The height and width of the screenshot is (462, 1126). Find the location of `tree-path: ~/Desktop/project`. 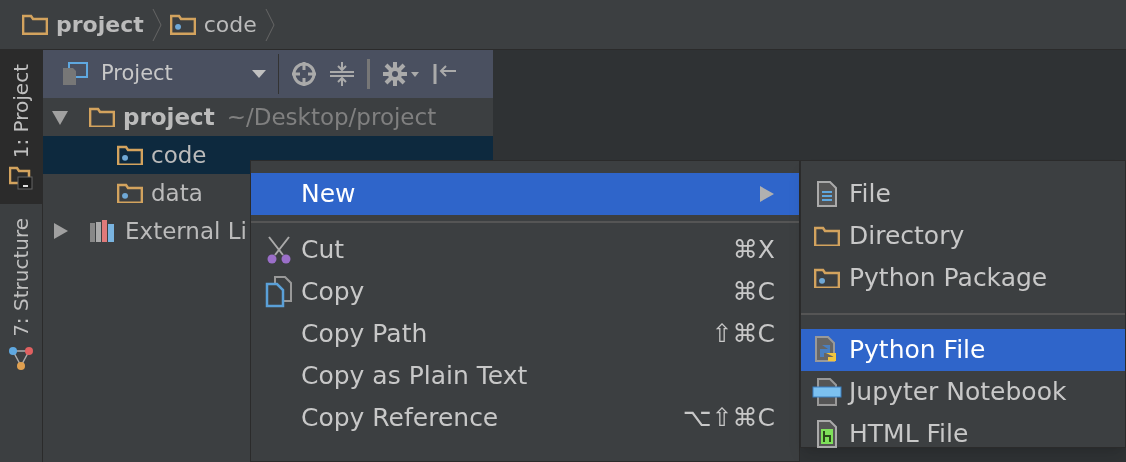

tree-path: ~/Desktop/project is located at coordinates (331, 117).